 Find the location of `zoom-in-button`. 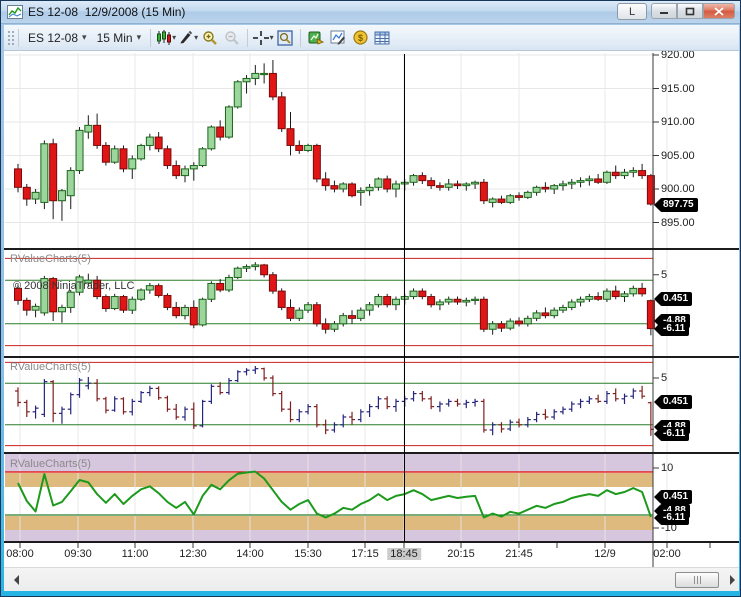

zoom-in-button is located at coordinates (210, 38).